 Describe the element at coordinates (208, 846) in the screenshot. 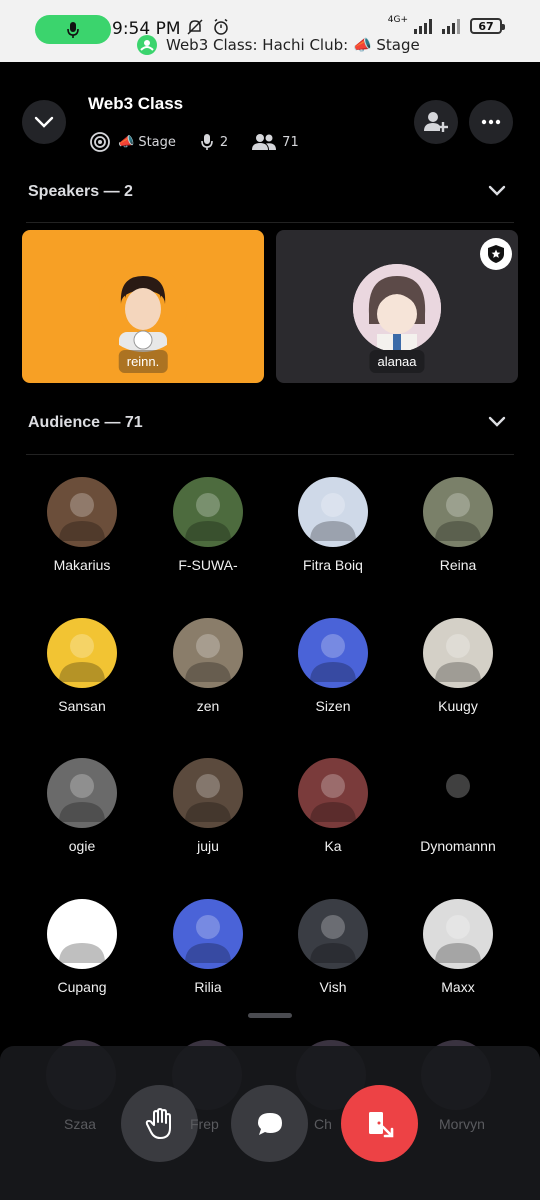

I see `audience-member-name: juju` at that location.